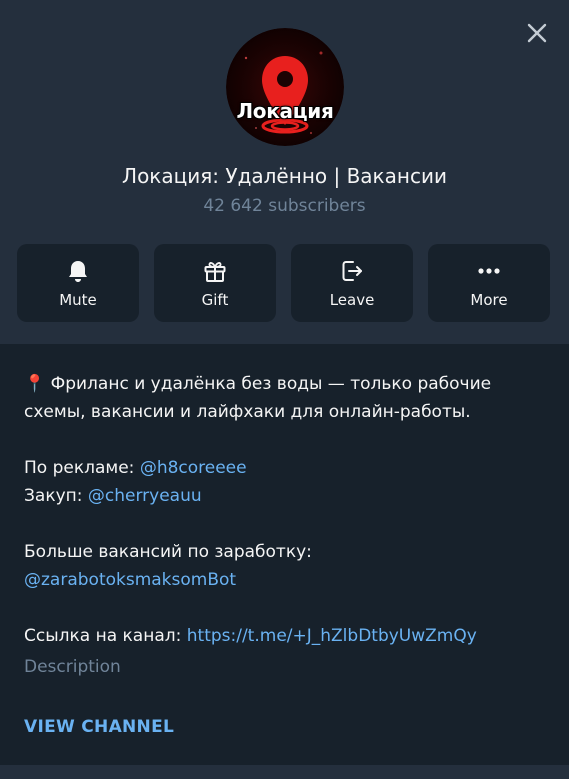 The image size is (569, 779). I want to click on more-label: More, so click(489, 300).